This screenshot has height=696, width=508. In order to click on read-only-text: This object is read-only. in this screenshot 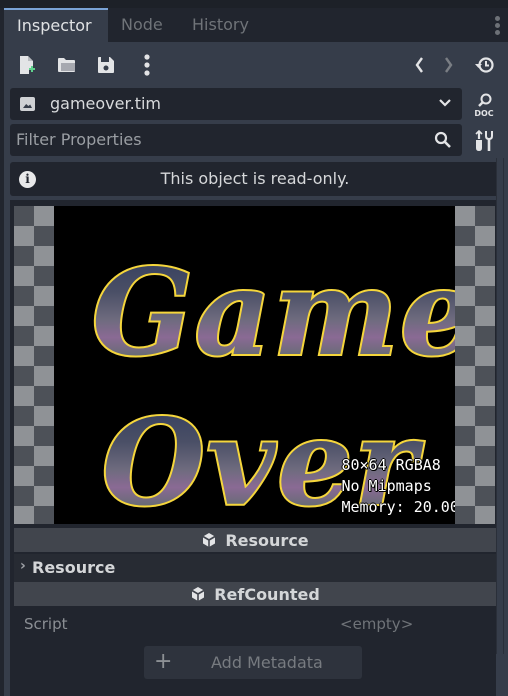, I will do `click(255, 178)`.